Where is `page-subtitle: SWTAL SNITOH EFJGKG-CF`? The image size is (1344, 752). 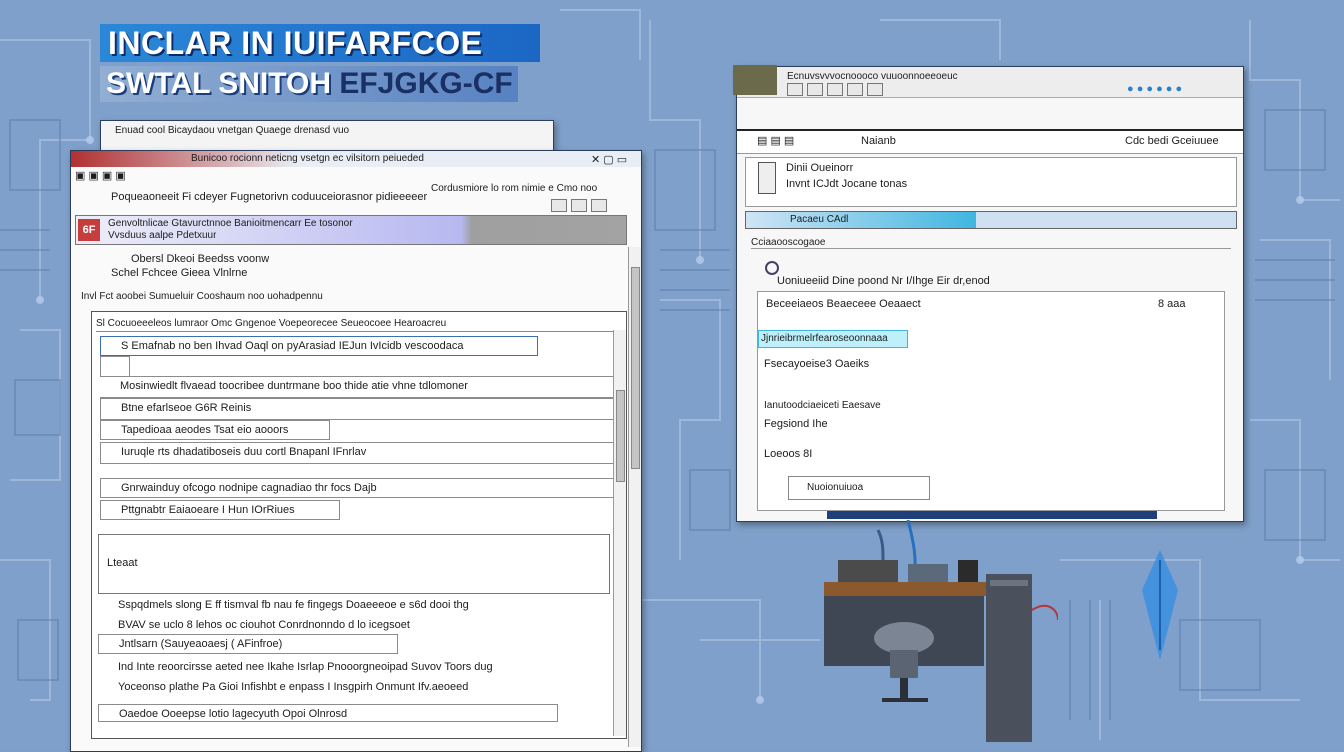 page-subtitle: SWTAL SNITOH EFJGKG-CF is located at coordinates (309, 84).